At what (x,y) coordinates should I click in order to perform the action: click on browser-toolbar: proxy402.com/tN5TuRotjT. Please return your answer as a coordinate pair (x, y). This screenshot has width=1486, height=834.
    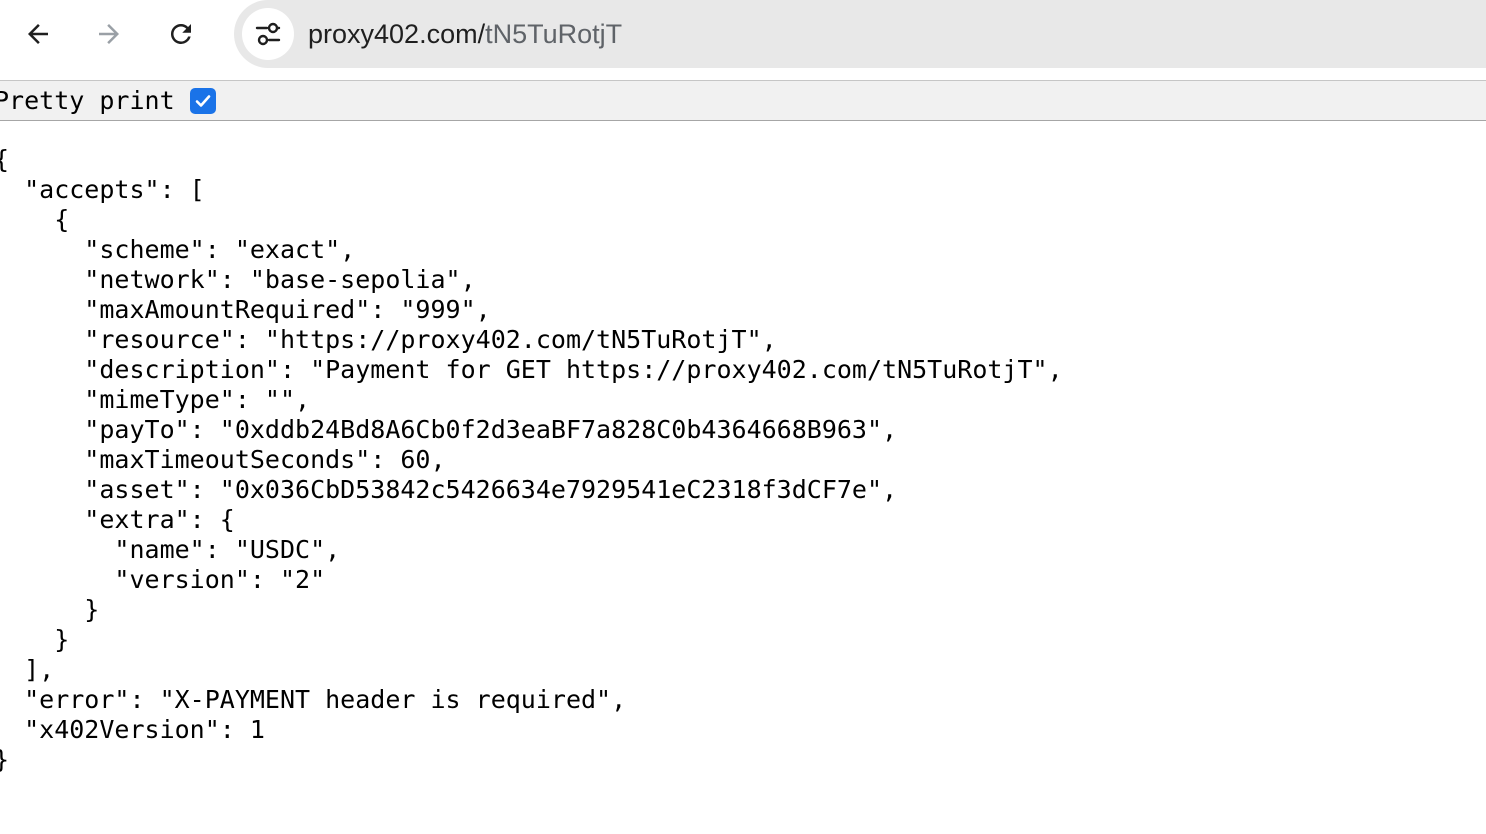
    Looking at the image, I should click on (743, 34).